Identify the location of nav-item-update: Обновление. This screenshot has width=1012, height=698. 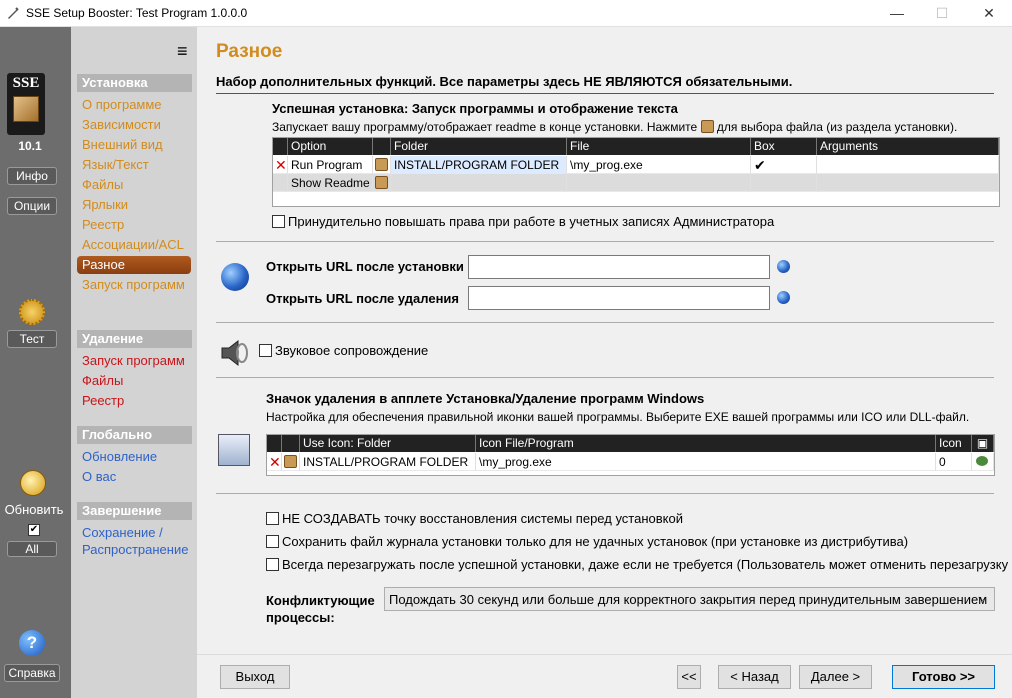
(119, 456).